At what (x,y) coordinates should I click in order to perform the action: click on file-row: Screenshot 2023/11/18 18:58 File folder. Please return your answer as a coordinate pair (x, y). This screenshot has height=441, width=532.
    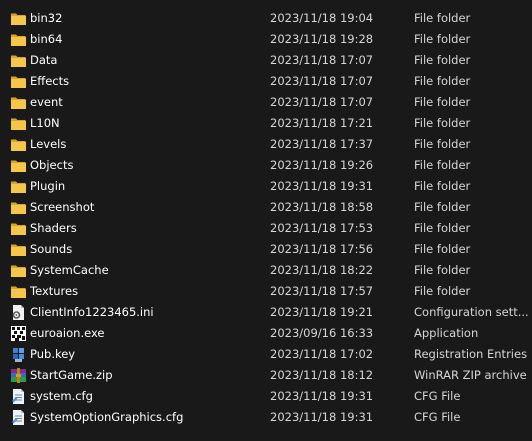
    Looking at the image, I should click on (266, 207).